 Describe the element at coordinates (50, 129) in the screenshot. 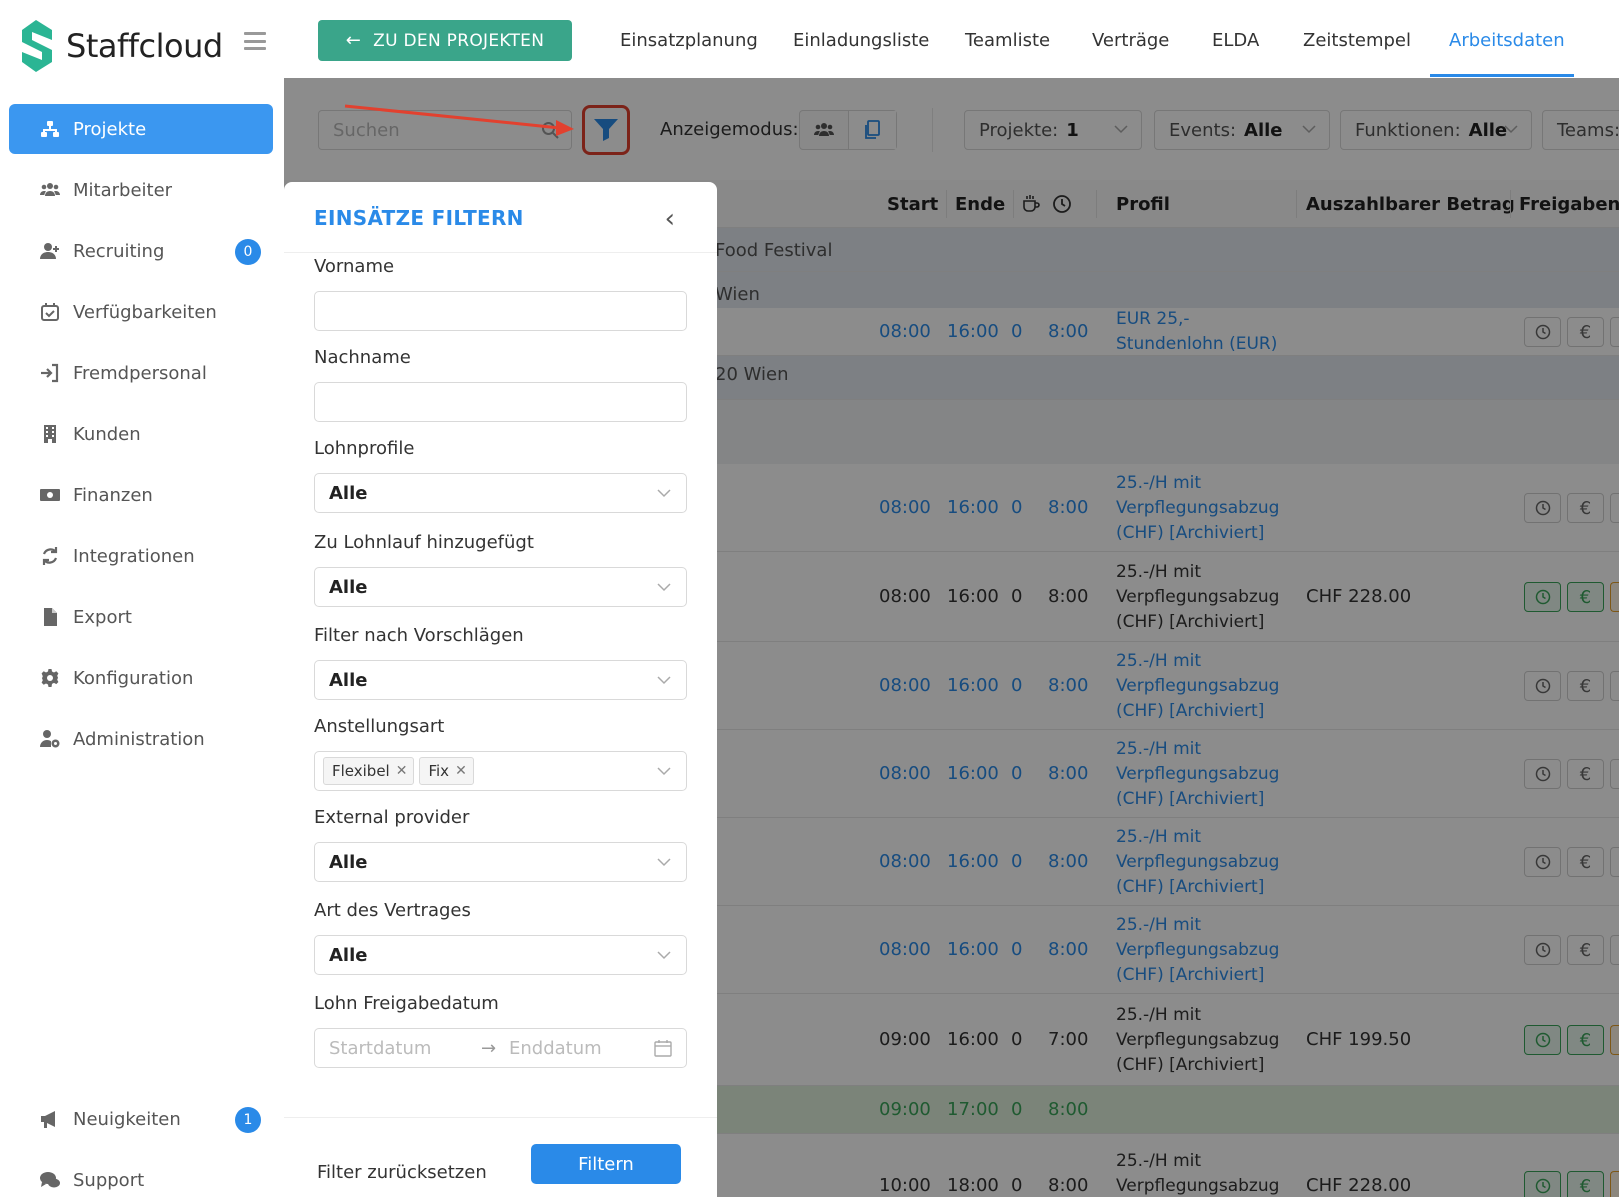

I see `sitemap-icon` at that location.